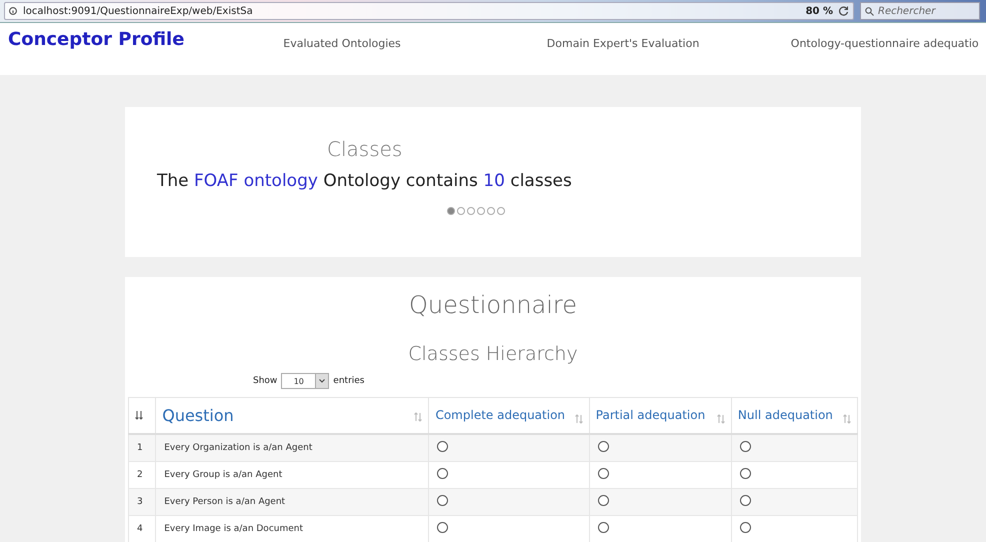 The image size is (986, 542). Describe the element at coordinates (142, 448) in the screenshot. I see `row-index: 1` at that location.